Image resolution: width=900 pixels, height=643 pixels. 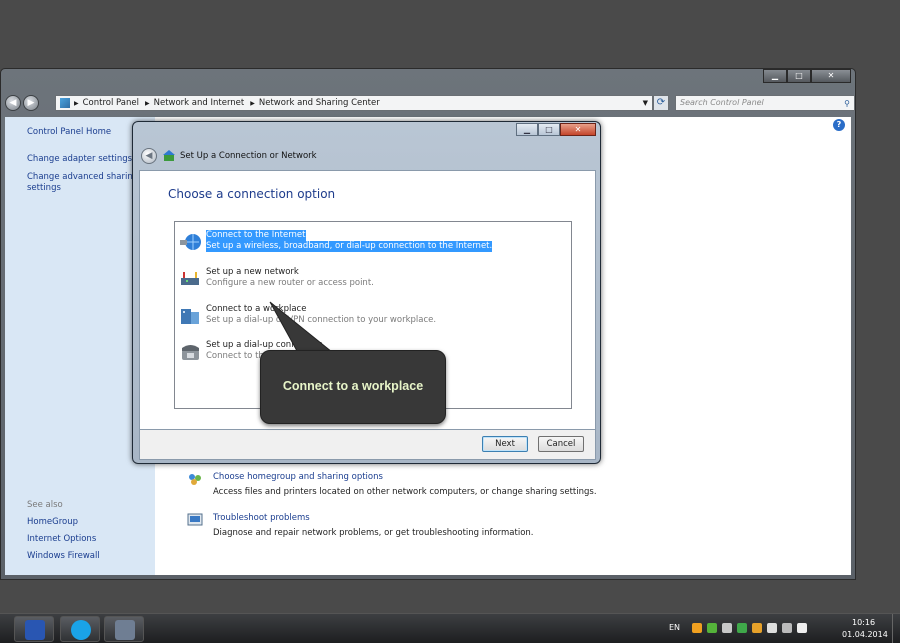 What do you see at coordinates (190, 352) in the screenshot?
I see `telephone-icon` at bounding box center [190, 352].